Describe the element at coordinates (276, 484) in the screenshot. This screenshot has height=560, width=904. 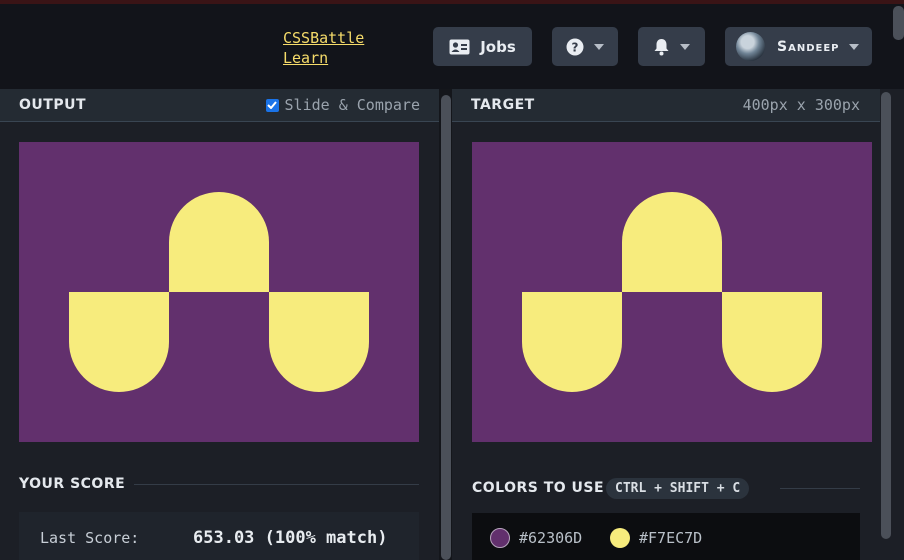
I see `score-divider` at that location.